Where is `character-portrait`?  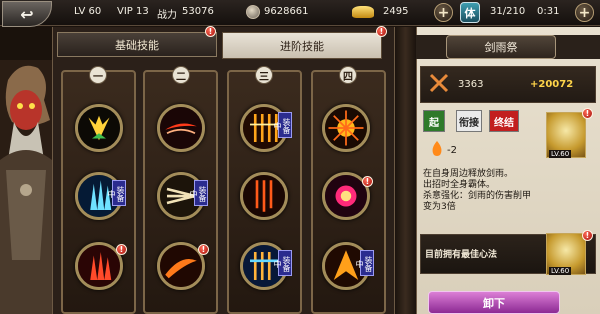
character-portrait is located at coordinates (26, 187).